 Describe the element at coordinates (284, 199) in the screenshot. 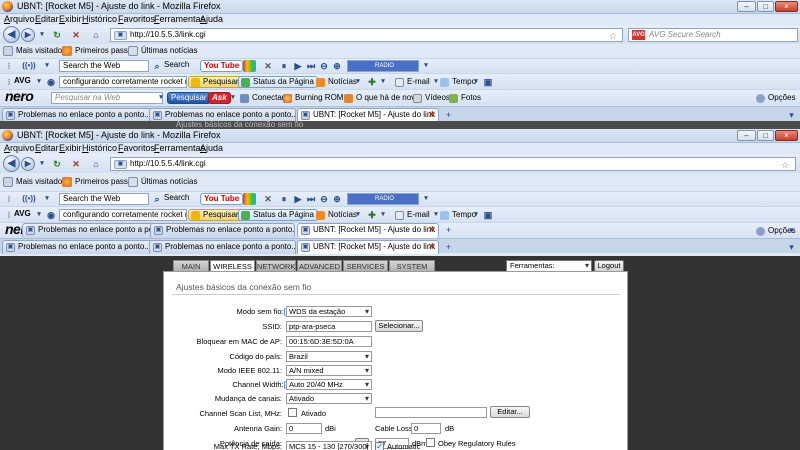

I see `pause-icon: ⏸` at that location.